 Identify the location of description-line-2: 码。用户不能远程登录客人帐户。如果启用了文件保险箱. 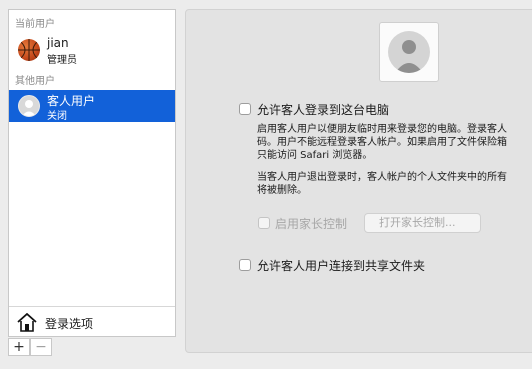
(382, 142).